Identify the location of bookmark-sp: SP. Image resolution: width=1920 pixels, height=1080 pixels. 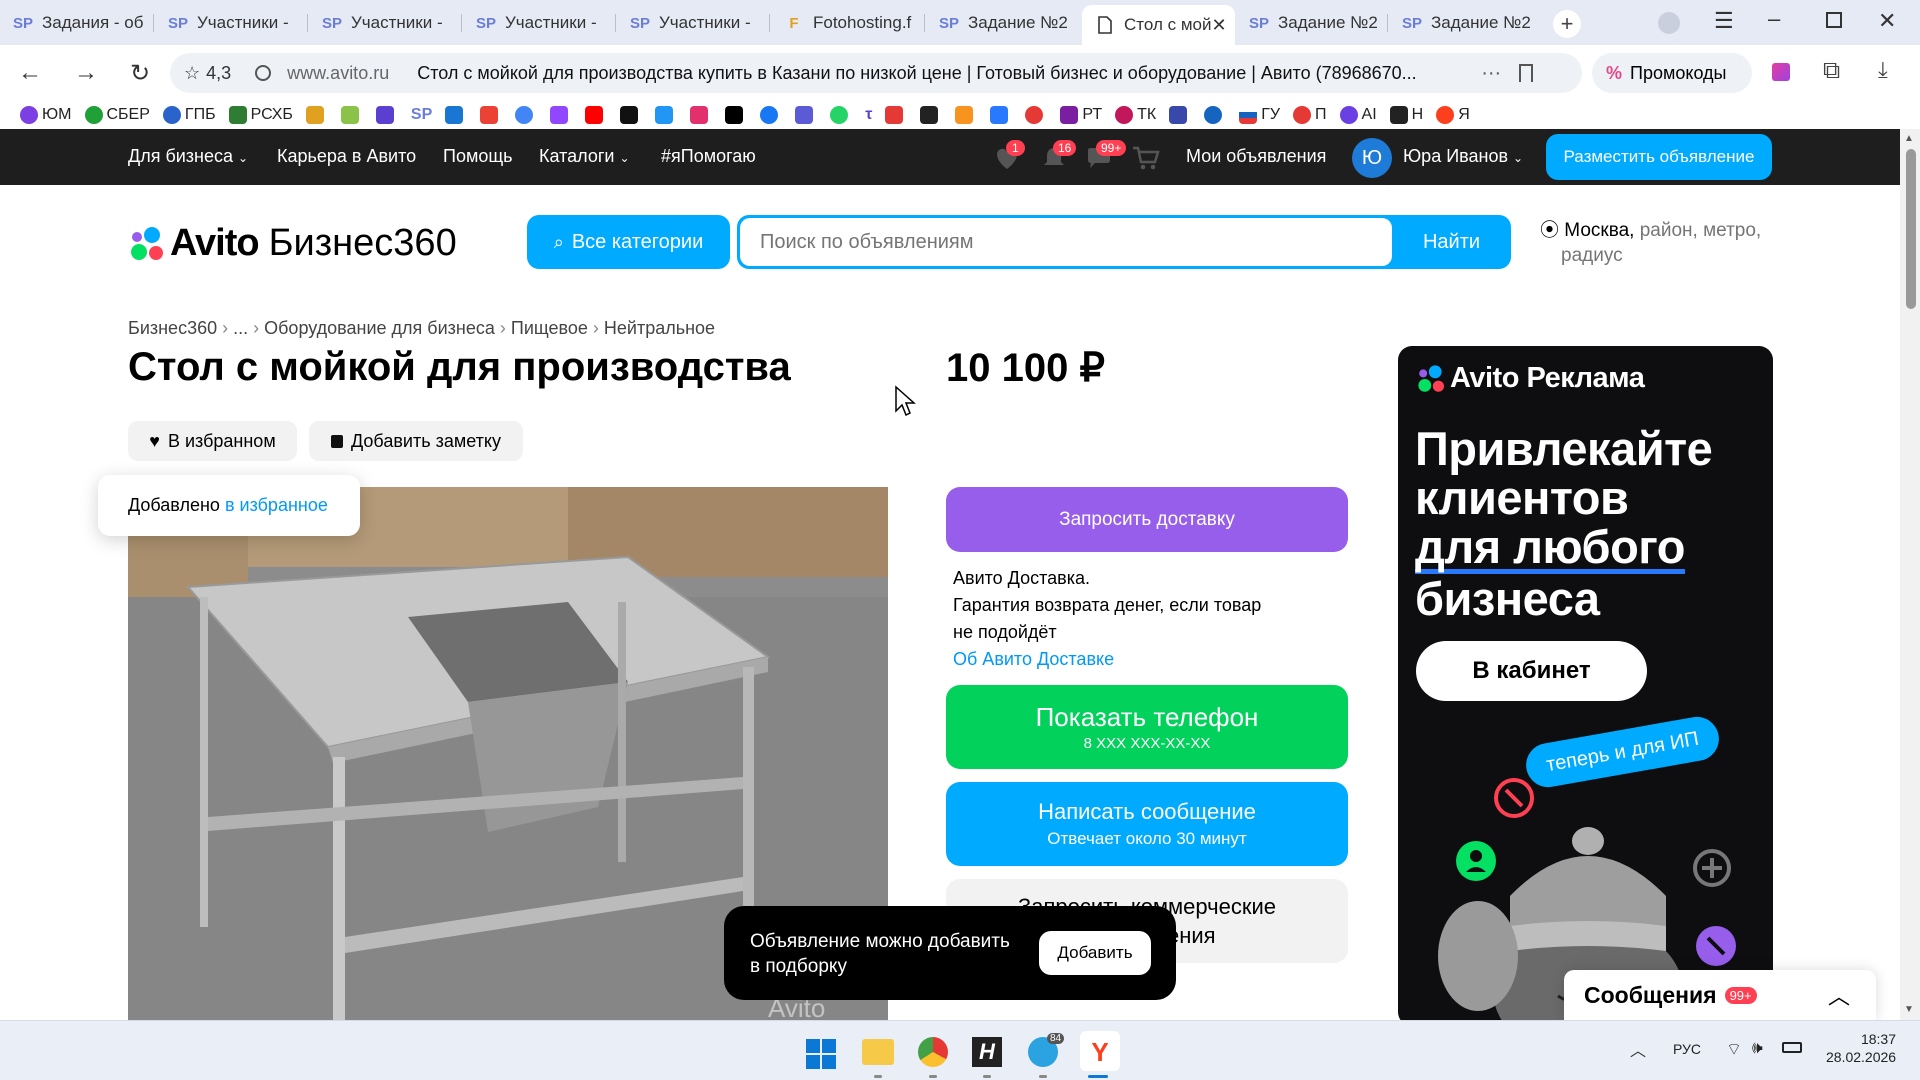
(421, 115).